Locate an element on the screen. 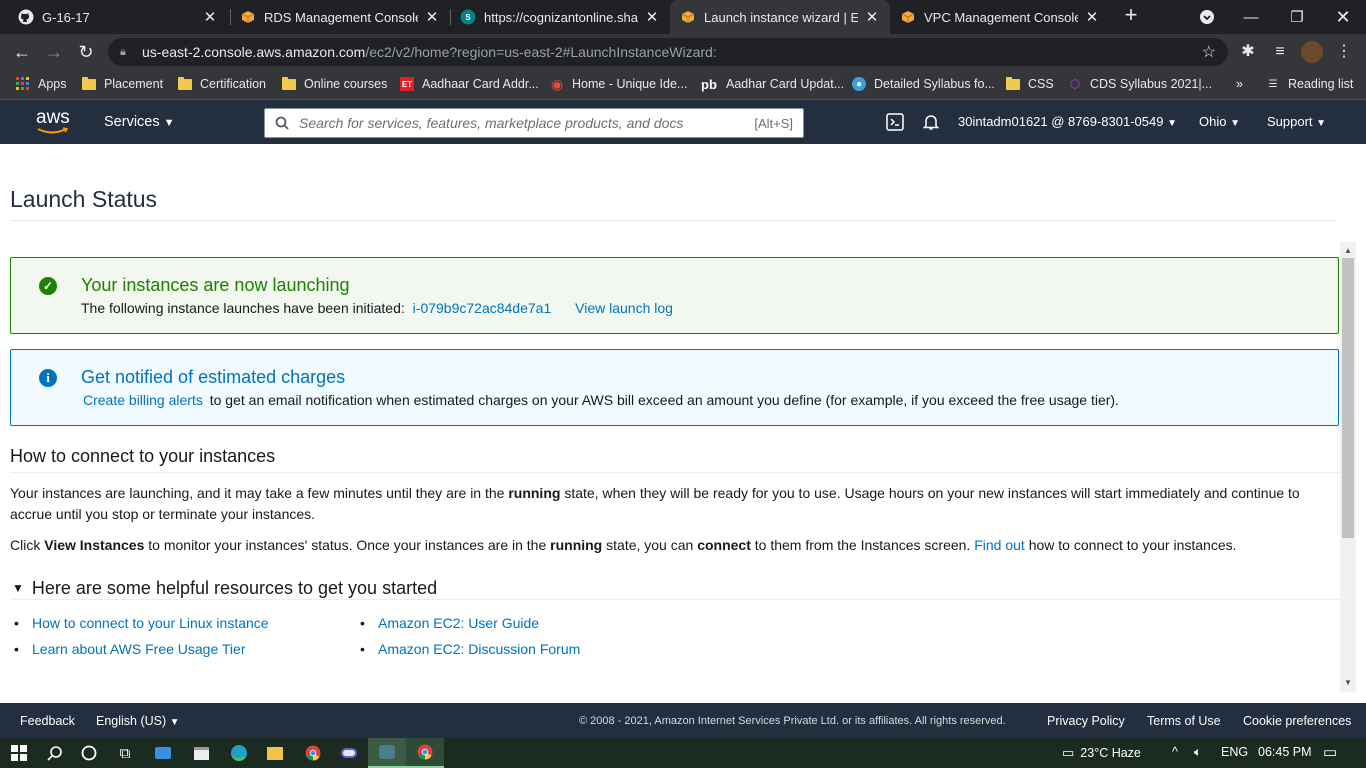  aws-logo: aws is located at coordinates (54, 122).